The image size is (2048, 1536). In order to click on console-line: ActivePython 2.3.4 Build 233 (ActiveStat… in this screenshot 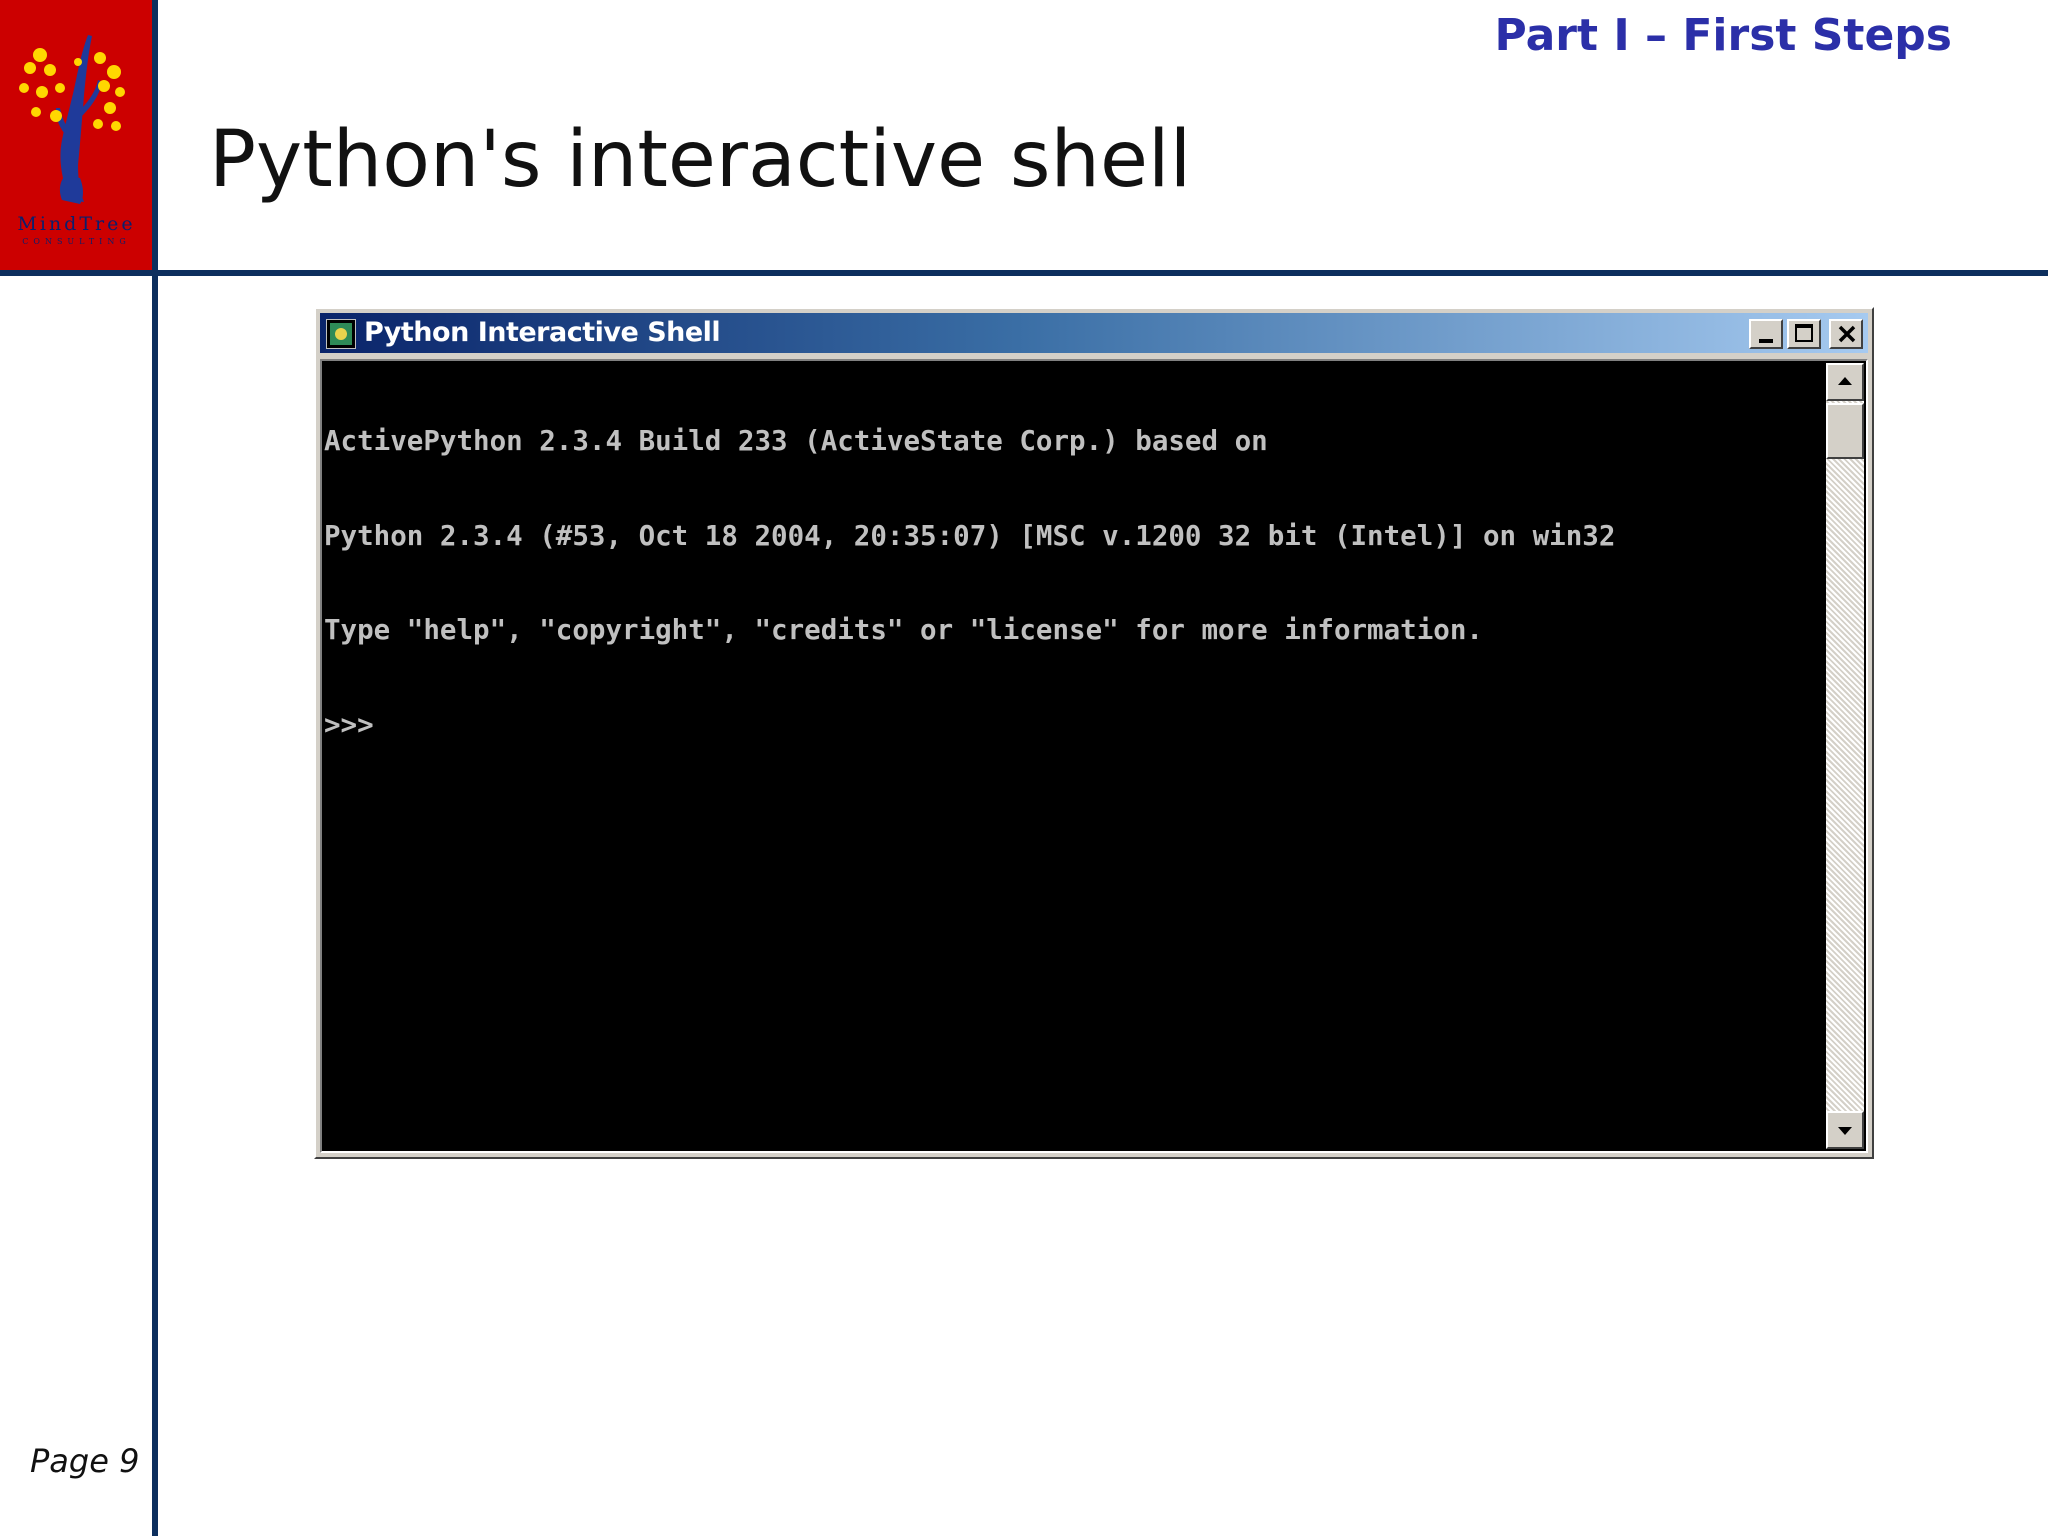, I will do `click(796, 441)`.